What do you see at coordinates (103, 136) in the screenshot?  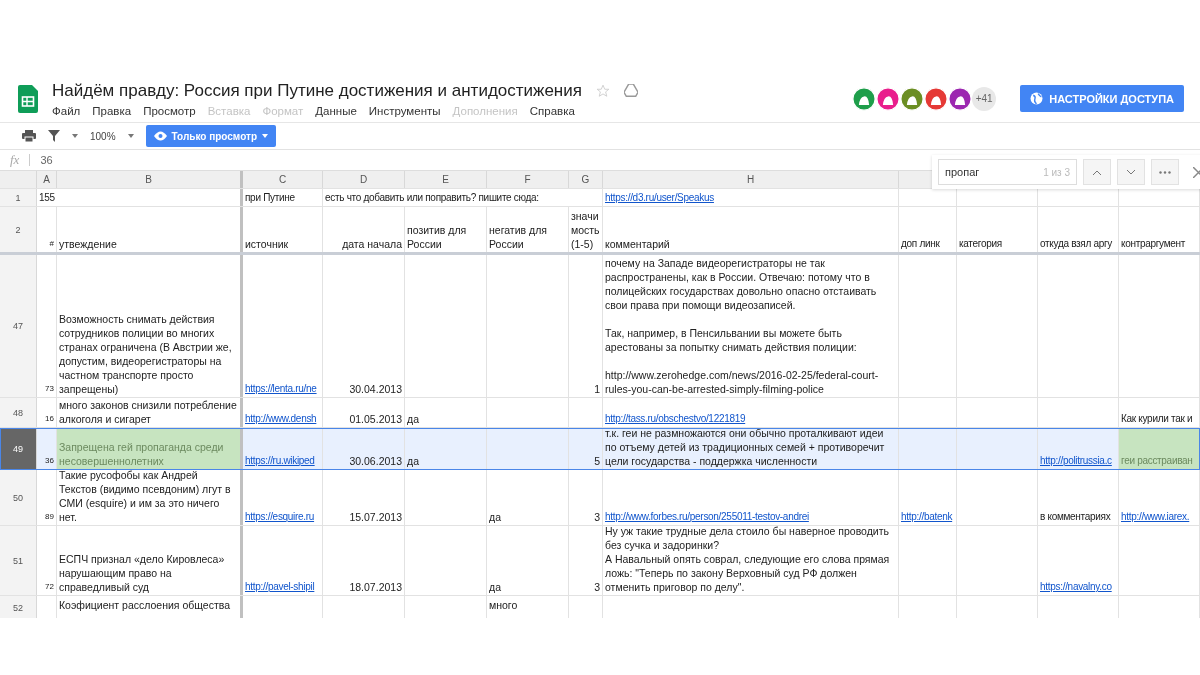 I see `zoom-select: 100%` at bounding box center [103, 136].